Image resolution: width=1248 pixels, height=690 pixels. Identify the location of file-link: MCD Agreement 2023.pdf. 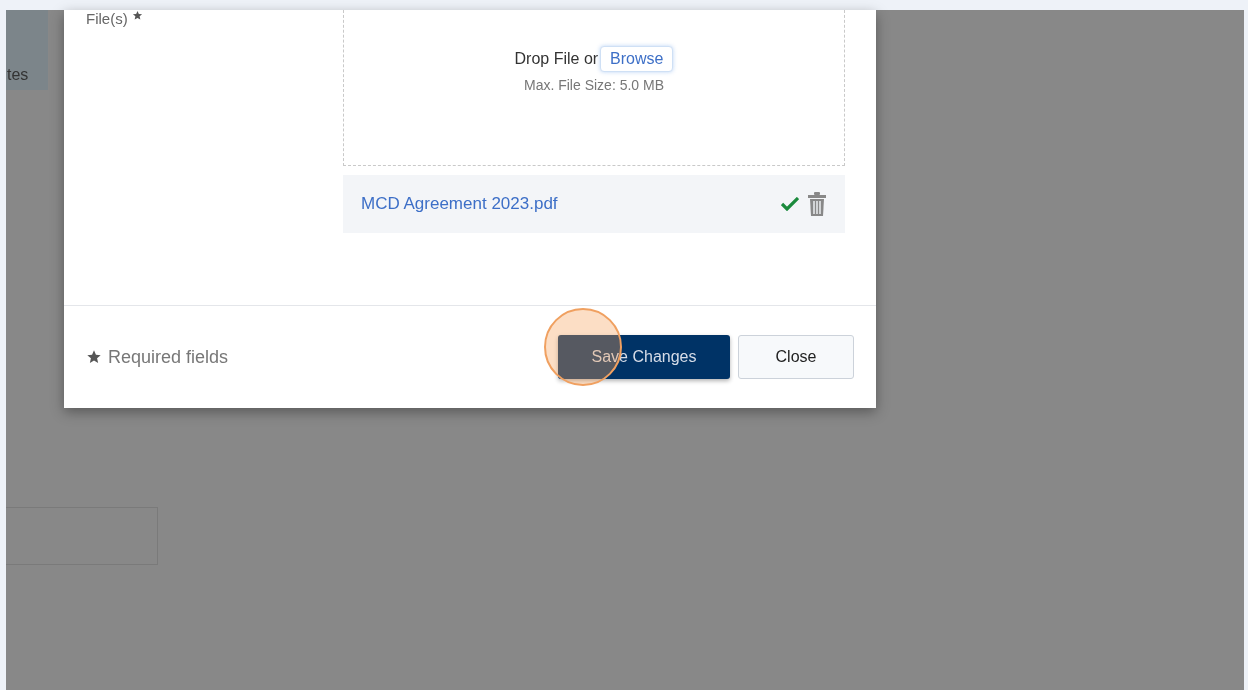
(571, 204).